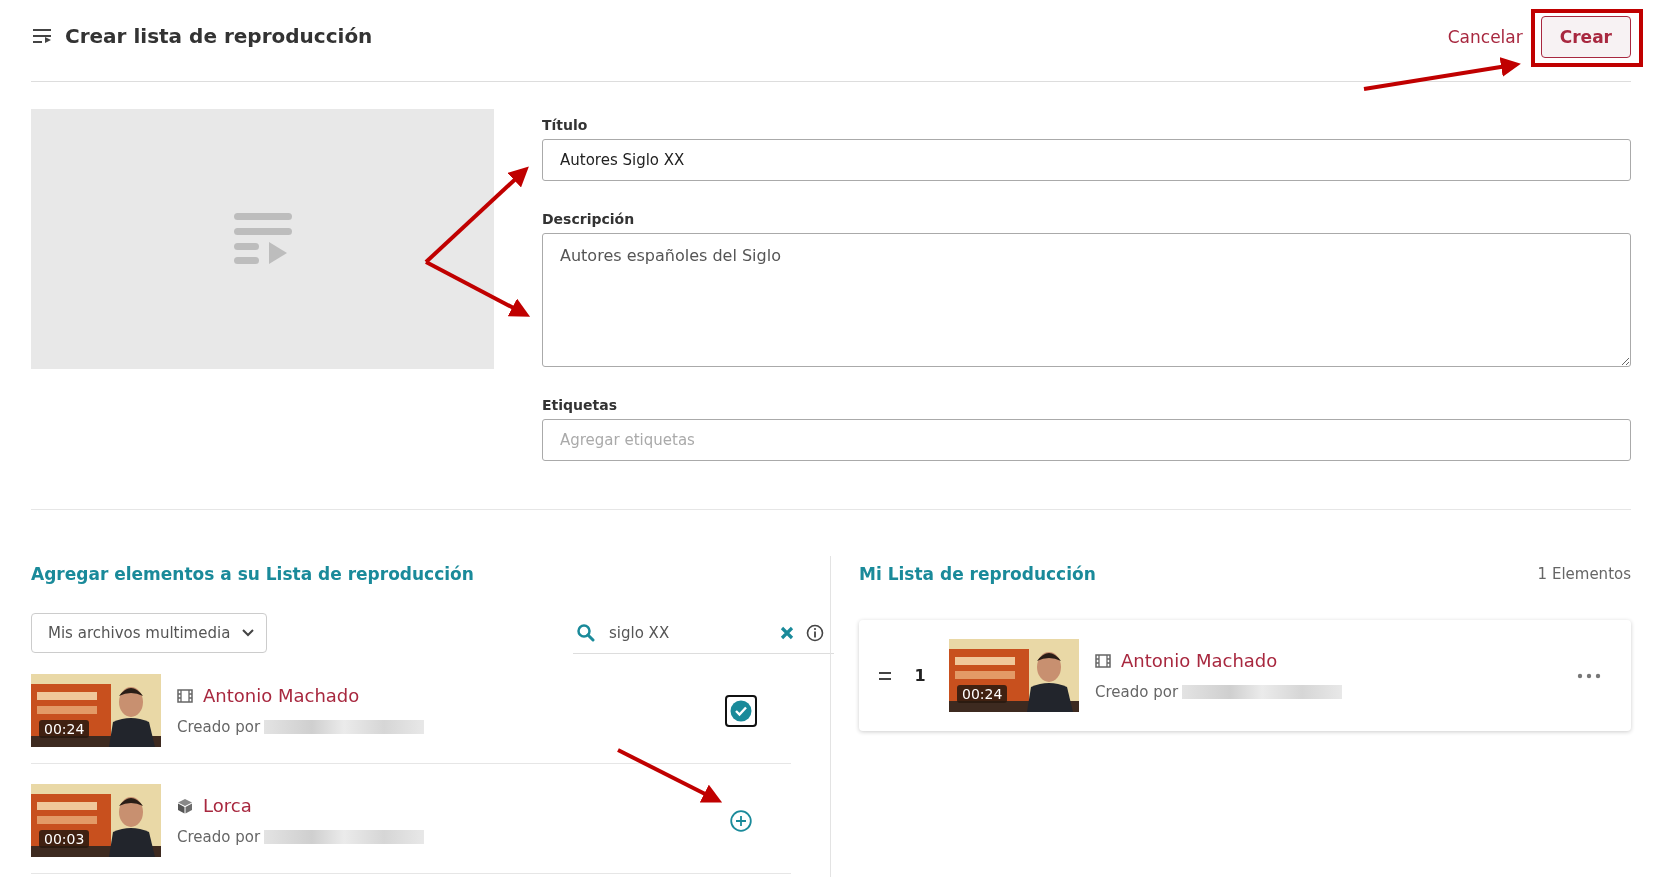  What do you see at coordinates (565, 125) in the screenshot?
I see `field-label: Título` at bounding box center [565, 125].